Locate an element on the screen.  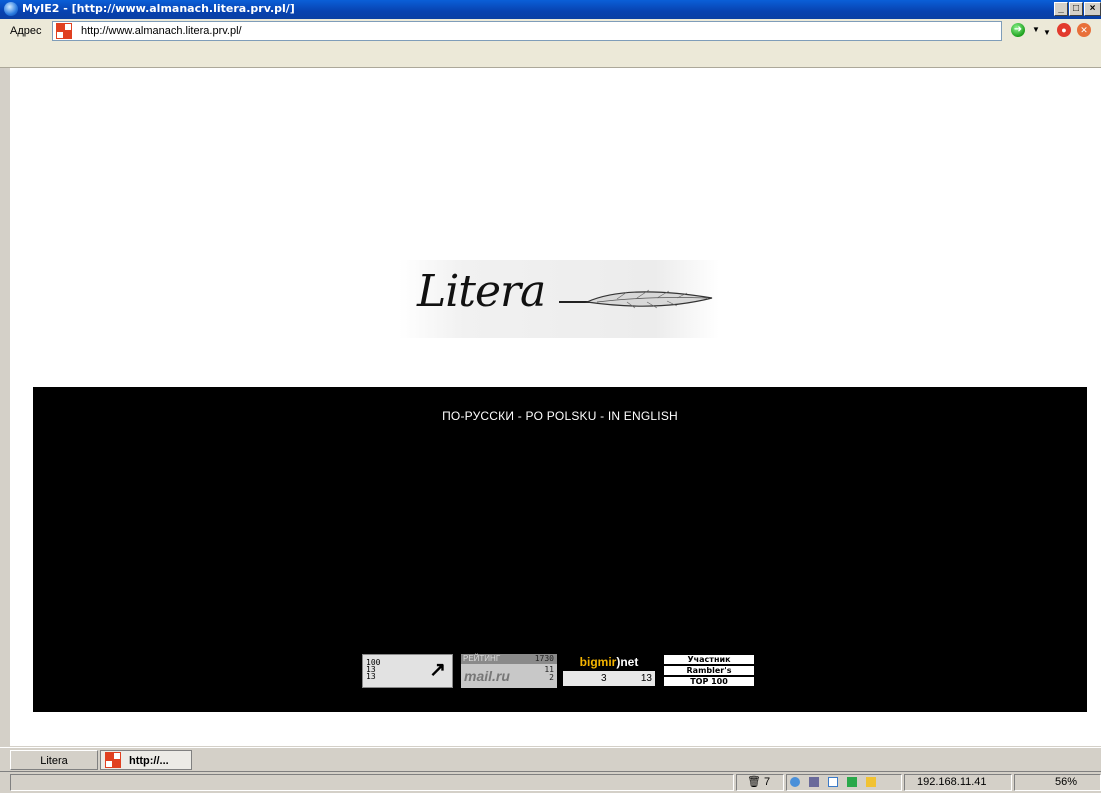
close-page-icon: ✕ is located at coordinates (1084, 30).